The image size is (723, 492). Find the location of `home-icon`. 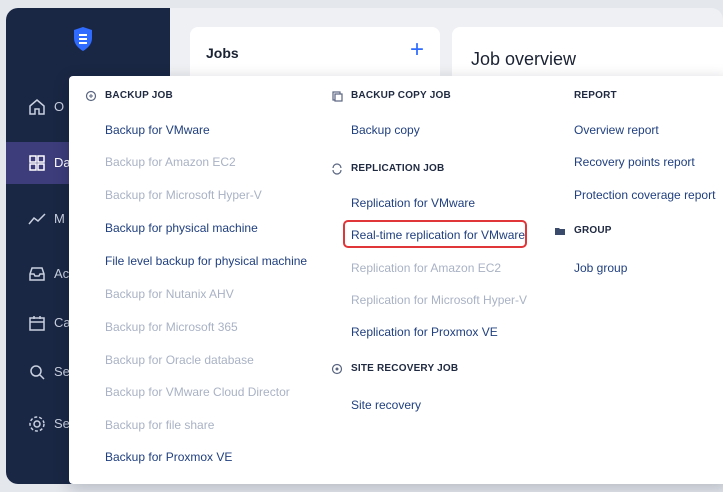

home-icon is located at coordinates (37, 107).